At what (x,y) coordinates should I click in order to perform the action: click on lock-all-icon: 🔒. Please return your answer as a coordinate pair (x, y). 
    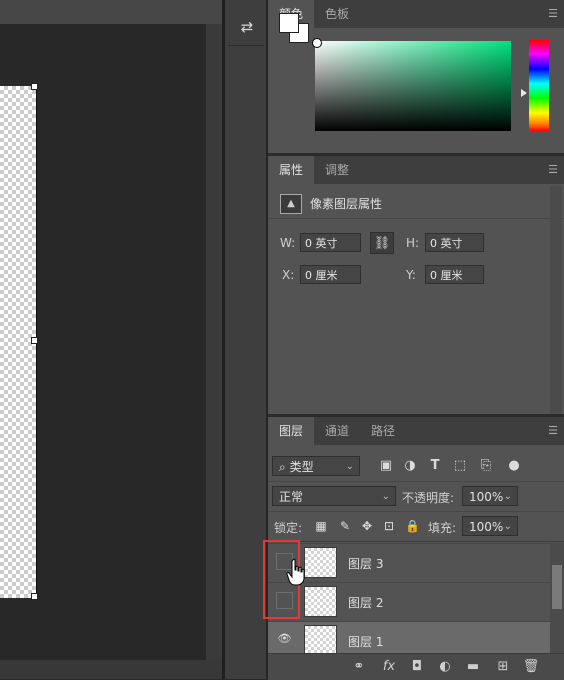
    Looking at the image, I should click on (412, 526).